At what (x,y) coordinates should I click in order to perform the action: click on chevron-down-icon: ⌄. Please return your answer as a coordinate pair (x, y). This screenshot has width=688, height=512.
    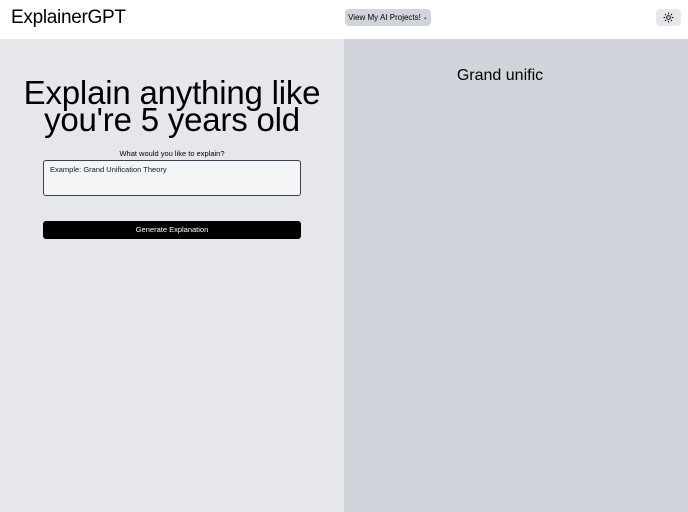
    Looking at the image, I should click on (425, 18).